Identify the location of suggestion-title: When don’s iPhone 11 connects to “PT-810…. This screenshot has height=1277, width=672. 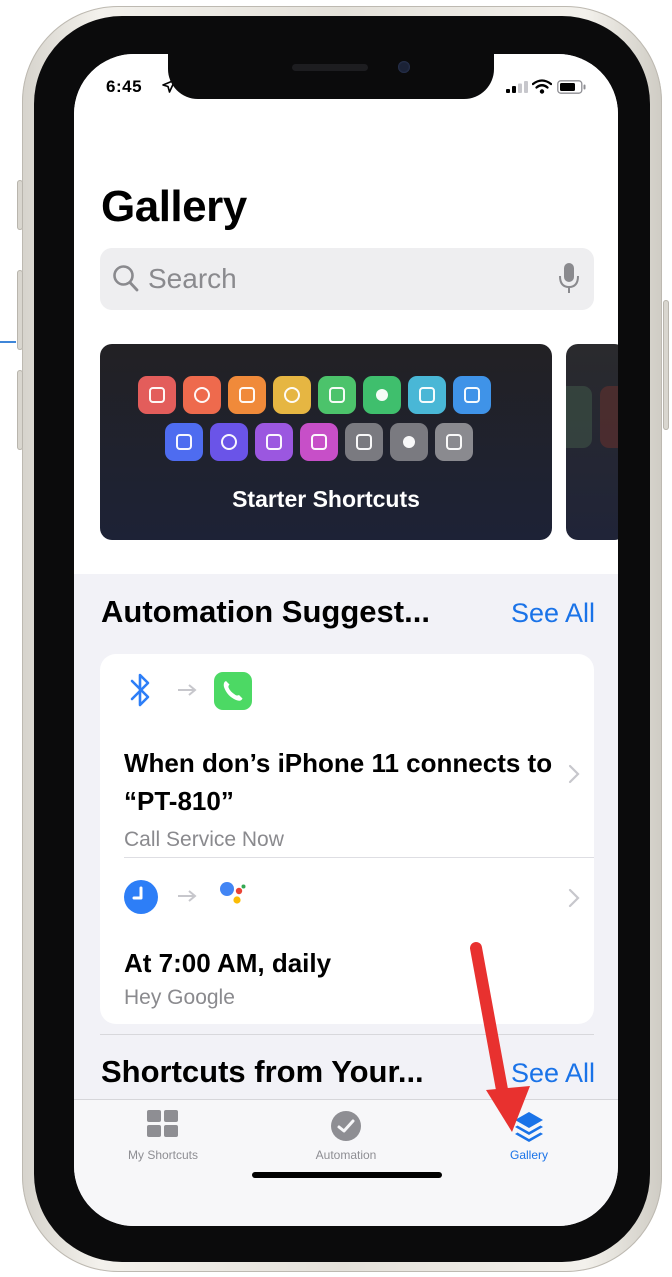
(338, 782).